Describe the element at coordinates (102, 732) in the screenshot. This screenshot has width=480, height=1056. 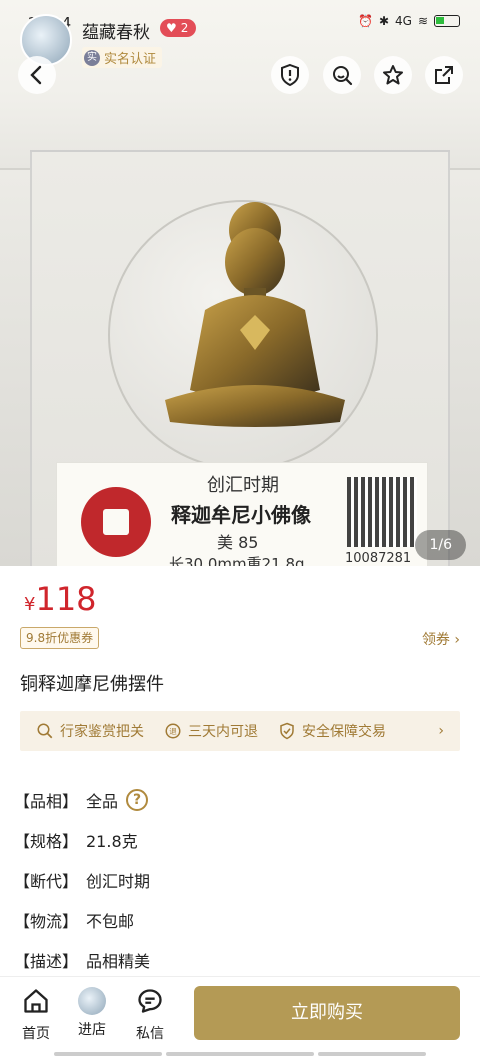
I see `guarantee-label: 行家鉴赏把关` at that location.